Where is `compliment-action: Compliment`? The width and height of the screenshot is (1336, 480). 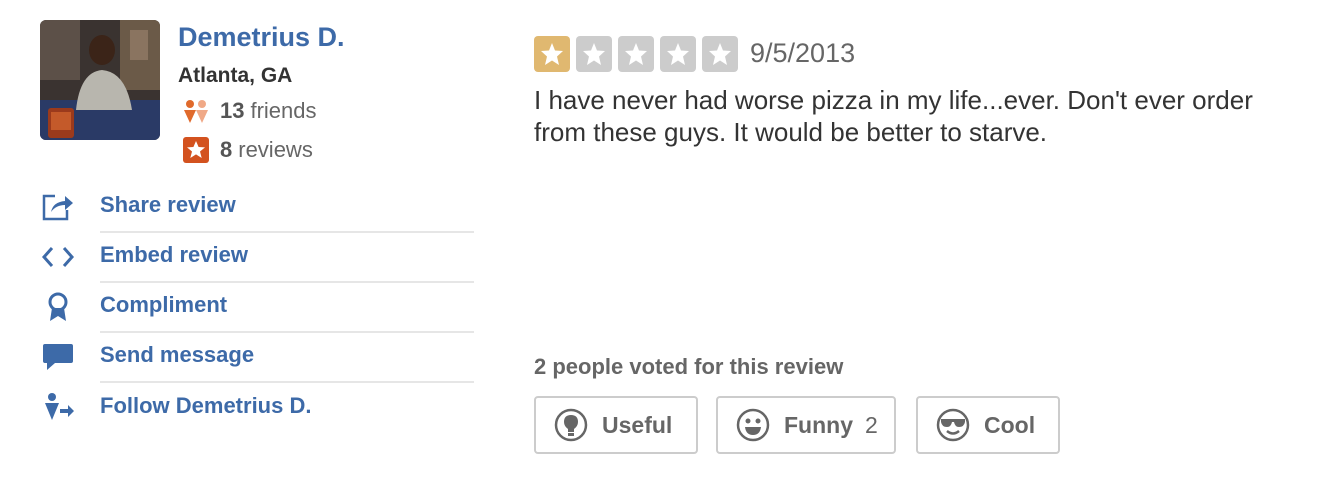 compliment-action: Compliment is located at coordinates (257, 307).